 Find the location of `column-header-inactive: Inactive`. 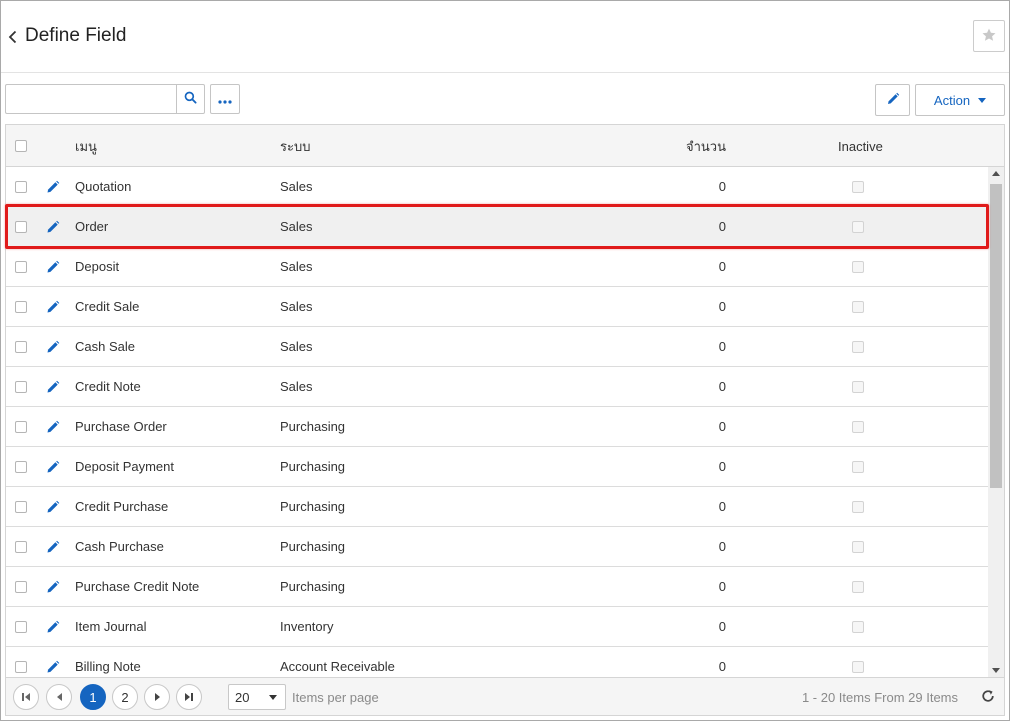

column-header-inactive: Inactive is located at coordinates (860, 146).